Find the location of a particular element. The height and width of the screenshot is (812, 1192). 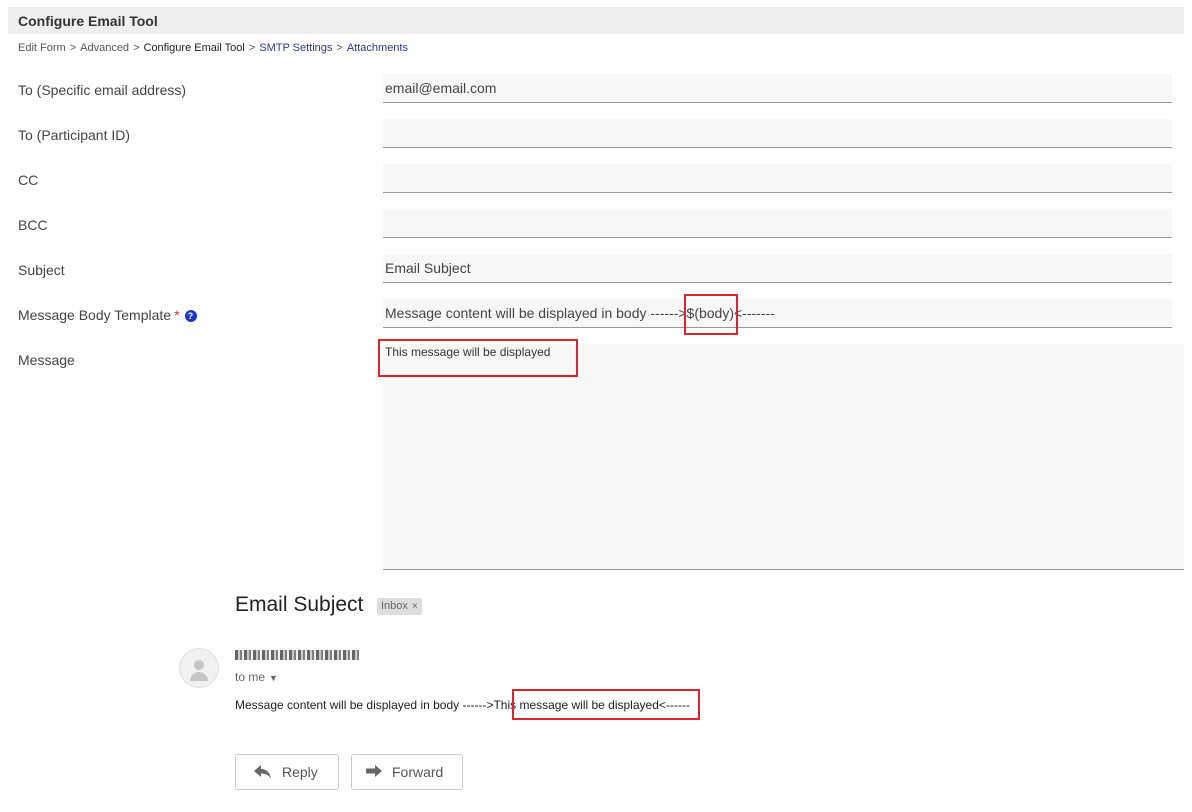

subject-label: Subject is located at coordinates (41, 270).